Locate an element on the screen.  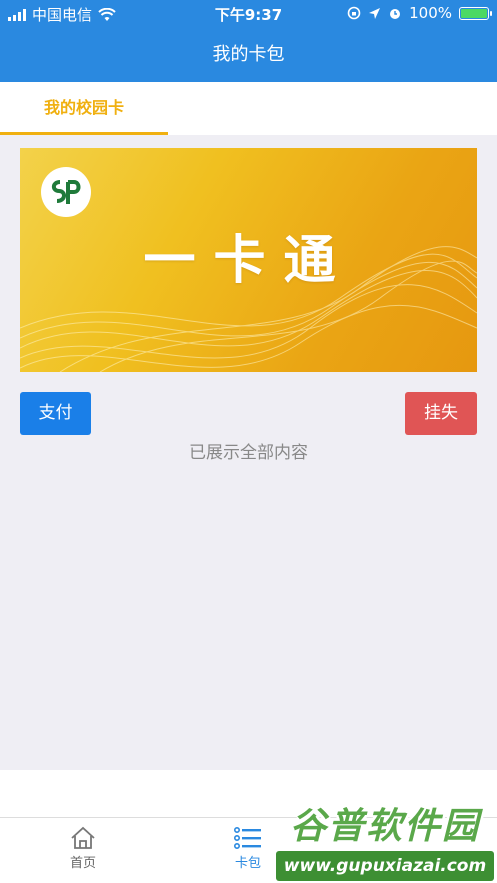
status-right: 100% is located at coordinates (419, 13).